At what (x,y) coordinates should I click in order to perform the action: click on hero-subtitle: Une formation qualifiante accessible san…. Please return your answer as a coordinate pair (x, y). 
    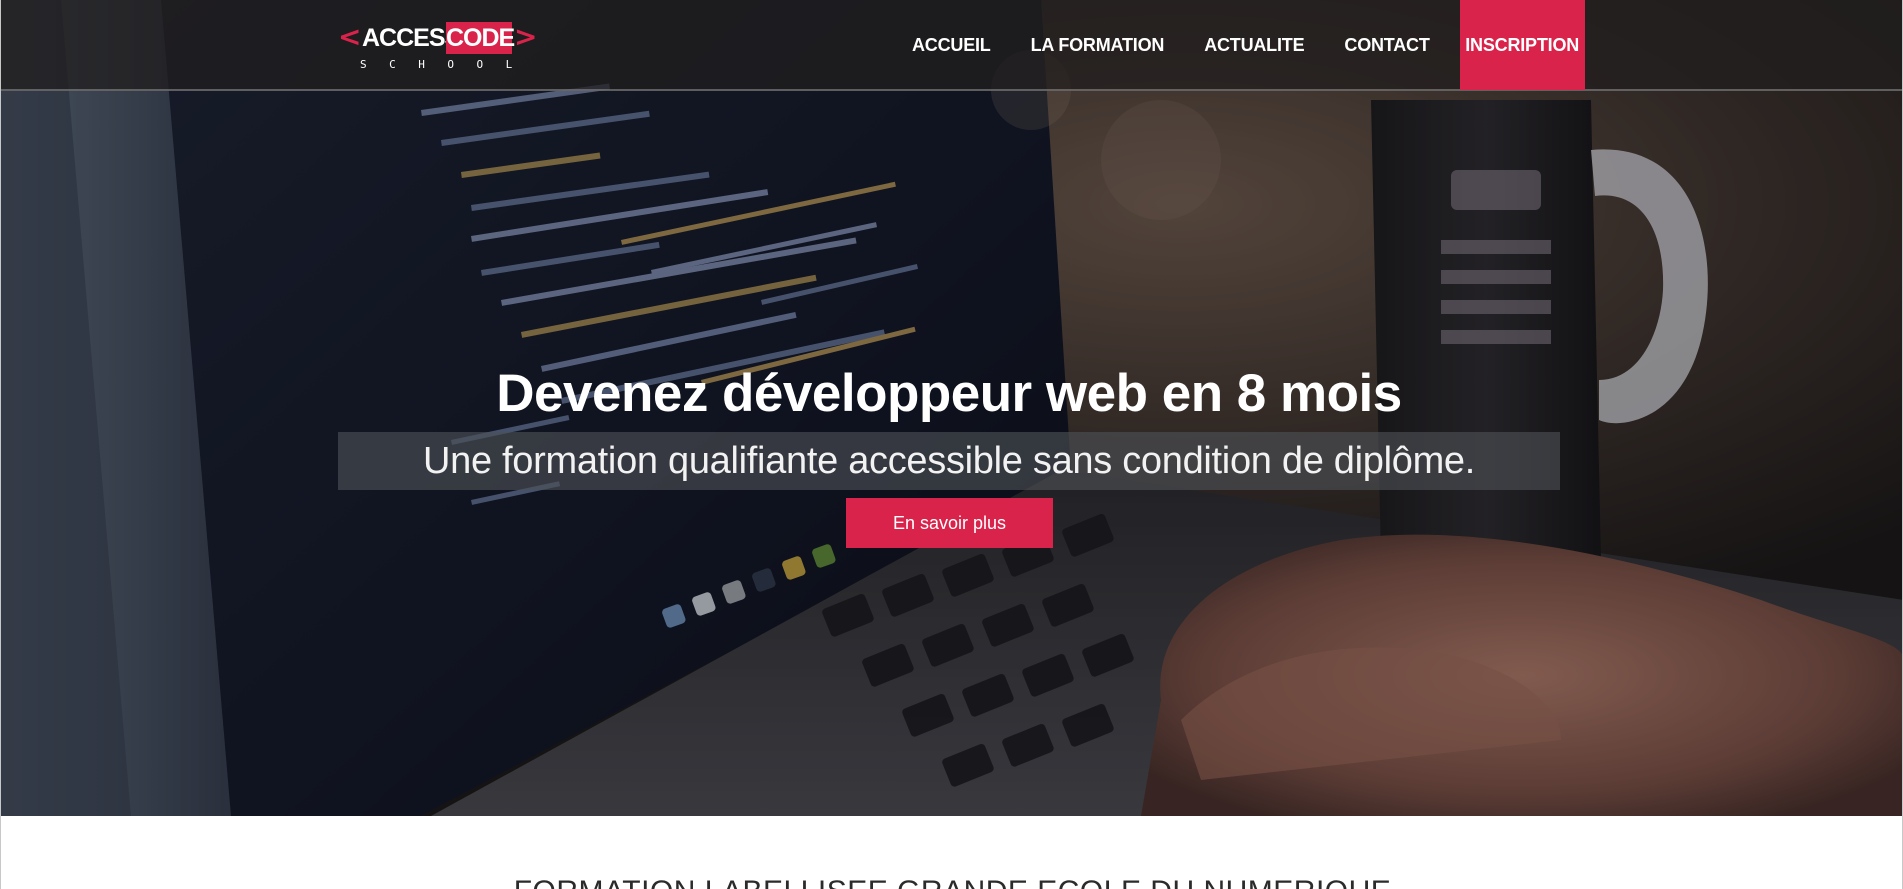
    Looking at the image, I should click on (949, 461).